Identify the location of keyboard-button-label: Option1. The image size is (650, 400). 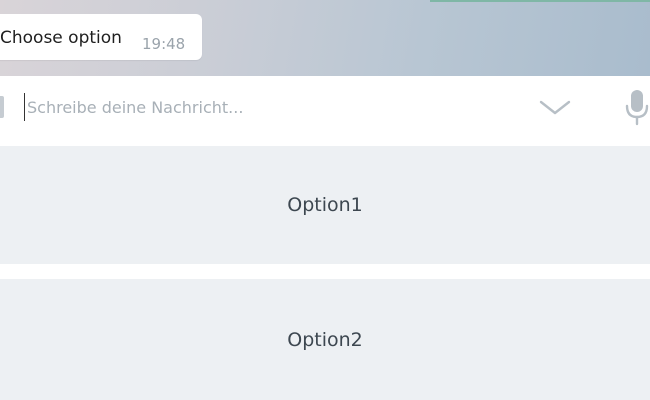
(325, 205).